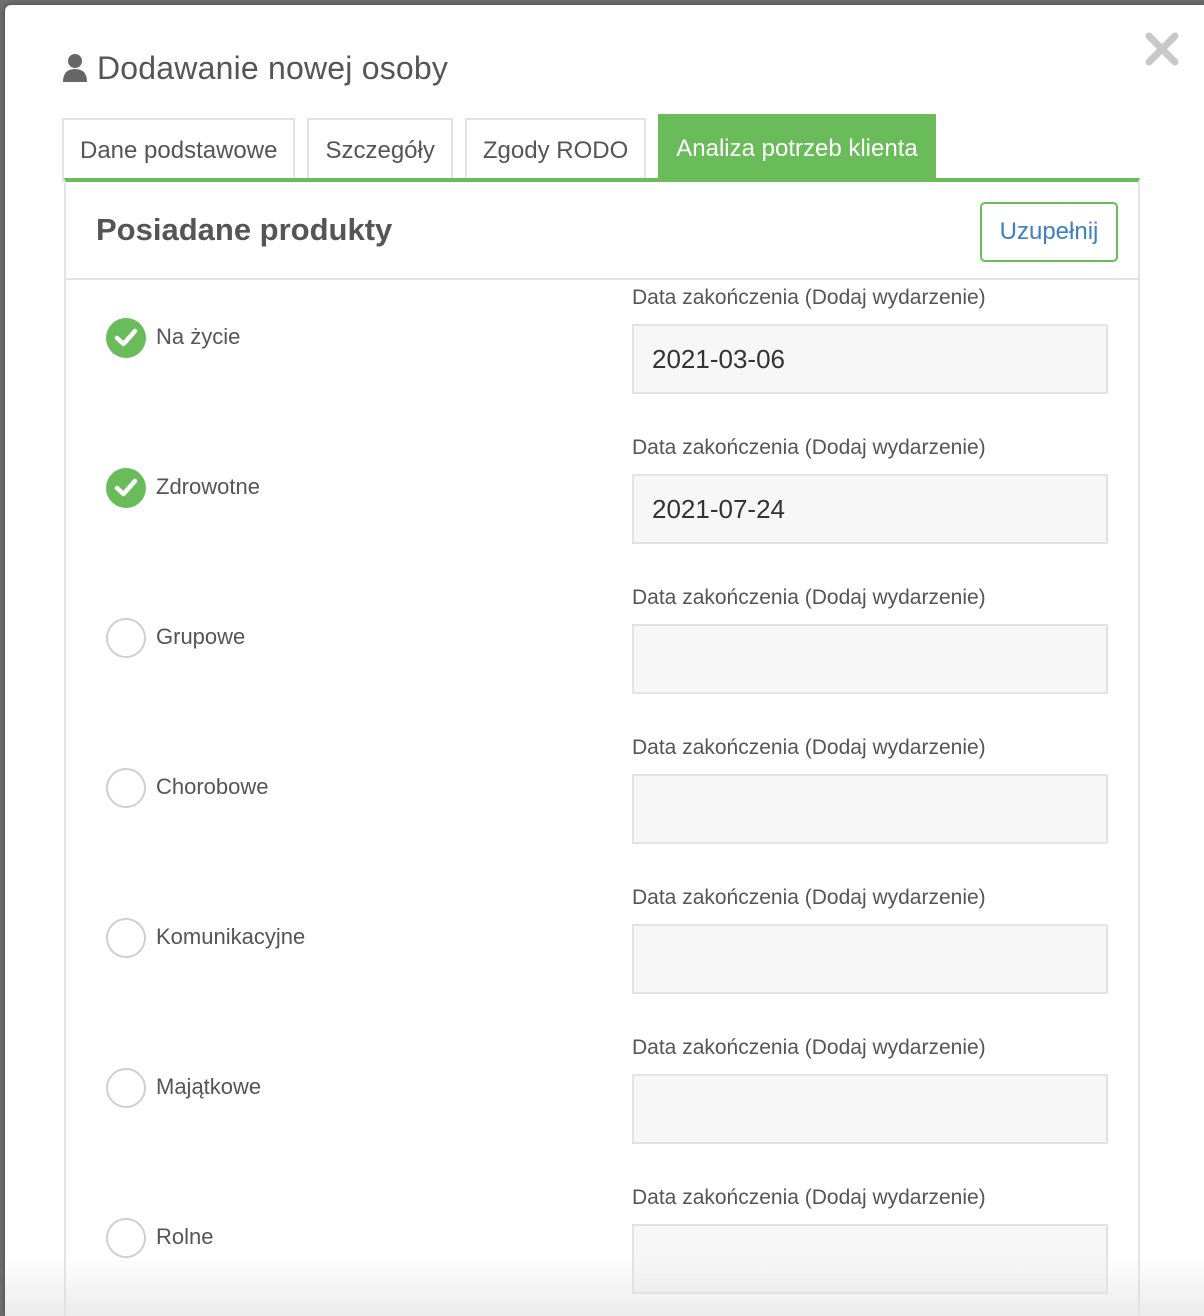 The image size is (1204, 1316). What do you see at coordinates (1049, 232) in the screenshot?
I see `fill-button: Uzupełnij` at bounding box center [1049, 232].